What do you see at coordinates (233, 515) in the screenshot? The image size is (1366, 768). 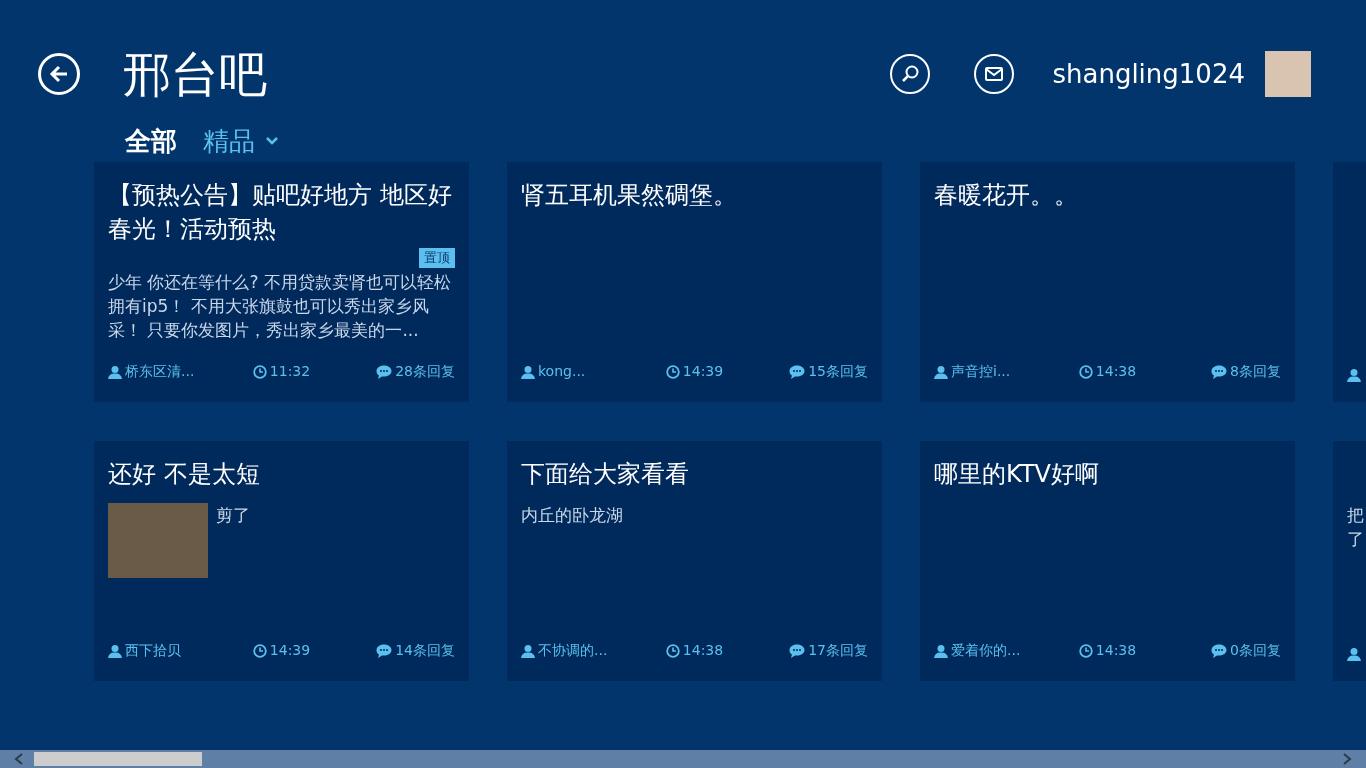 I see `post-excerpt: 剪了` at bounding box center [233, 515].